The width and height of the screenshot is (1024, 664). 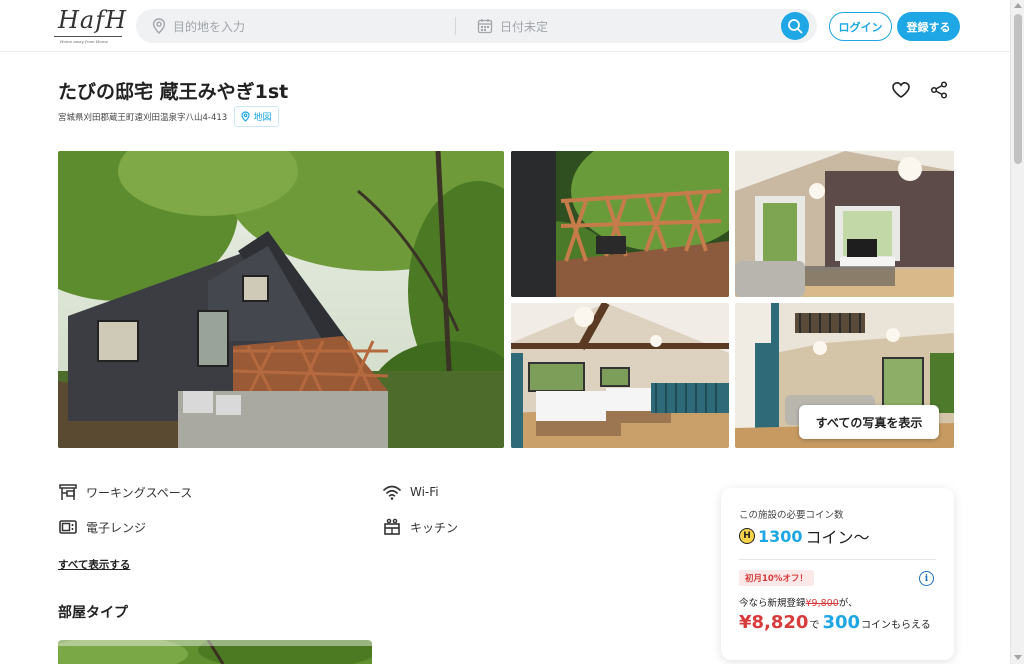 I want to click on register-button: 登録する, so click(x=928, y=26).